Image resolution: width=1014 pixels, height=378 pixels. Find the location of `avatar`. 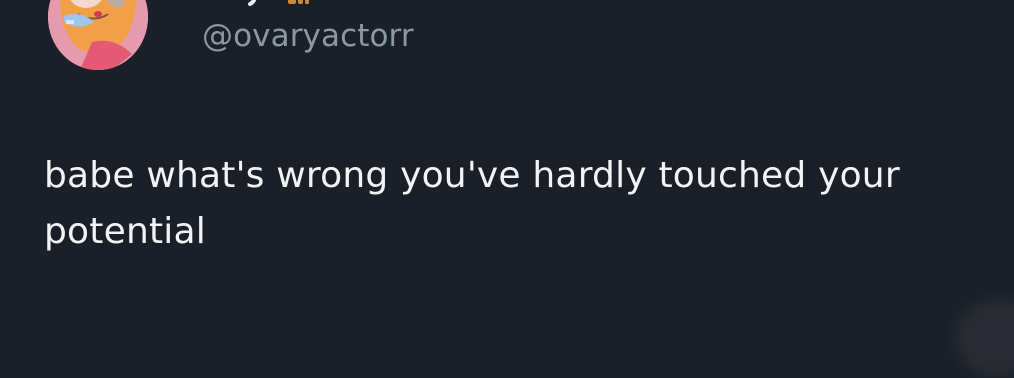

avatar is located at coordinates (98, 35).